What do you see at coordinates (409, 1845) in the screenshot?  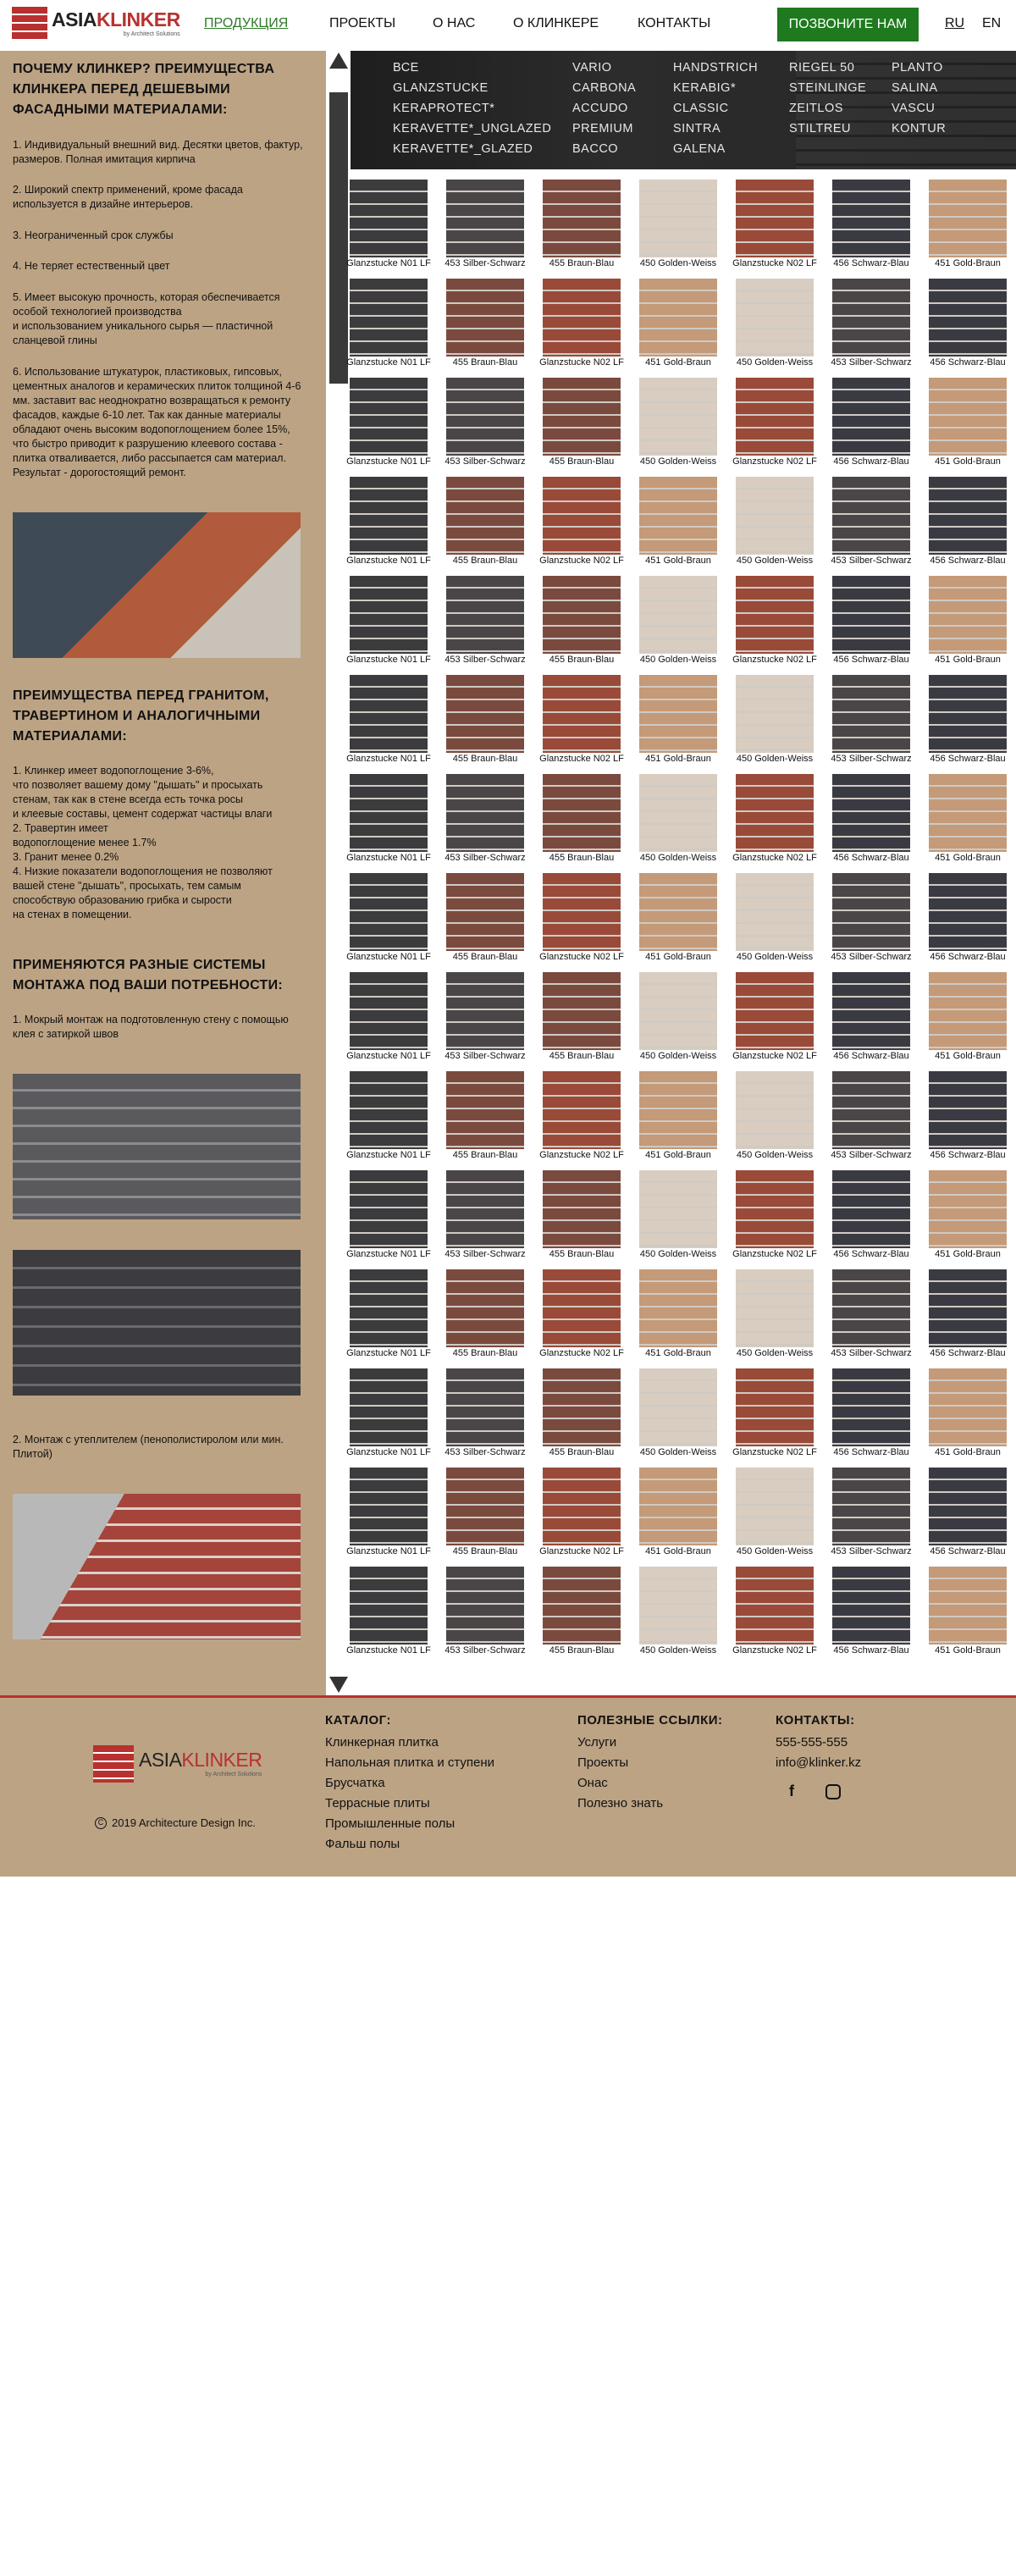 I see `footer-catalog-link: Фальш полы` at bounding box center [409, 1845].